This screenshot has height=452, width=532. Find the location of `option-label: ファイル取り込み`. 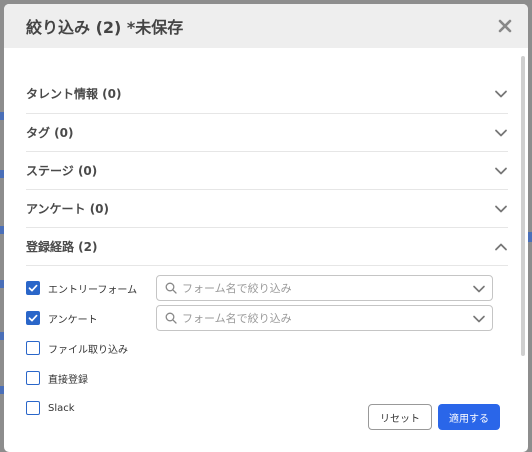

option-label: ファイル取り込み is located at coordinates (88, 350).